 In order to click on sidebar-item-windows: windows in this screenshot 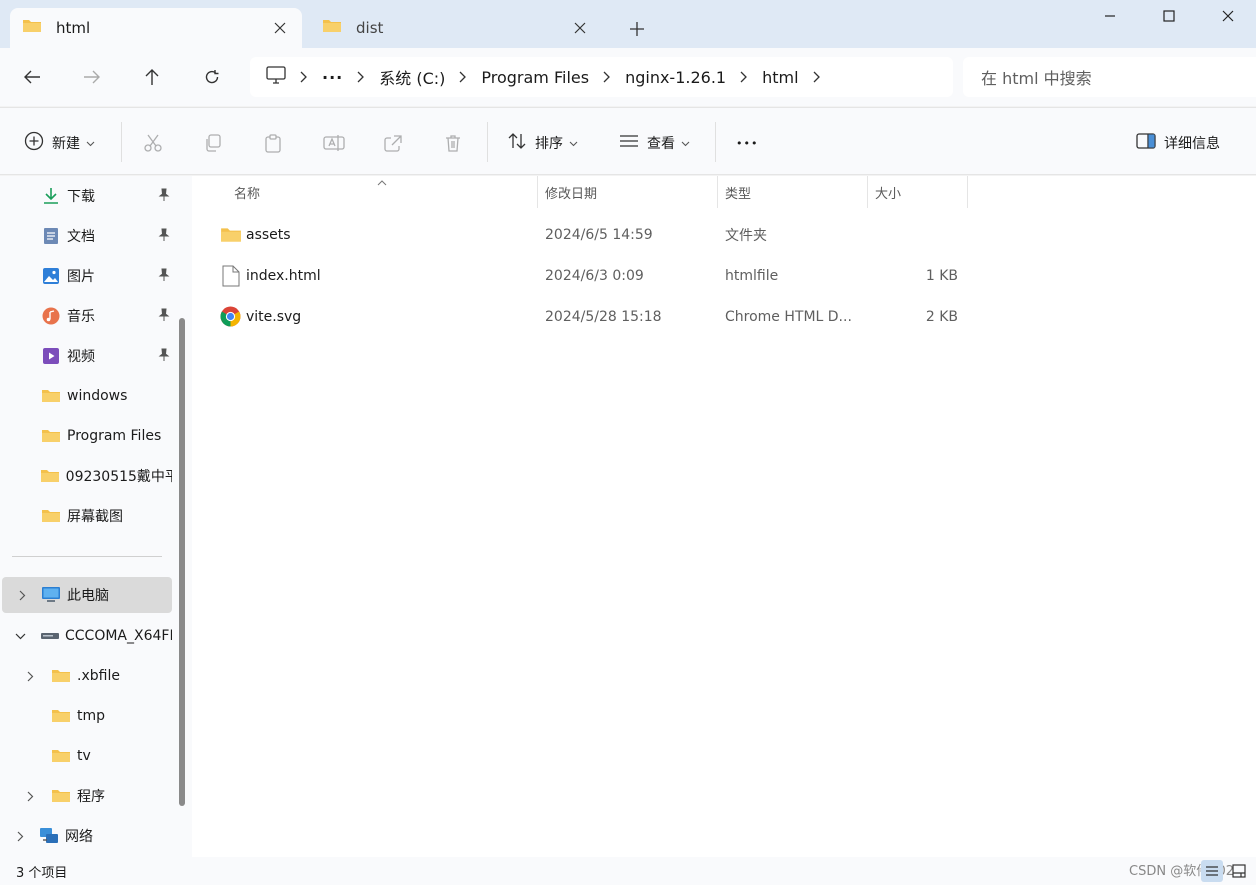, I will do `click(86, 396)`.